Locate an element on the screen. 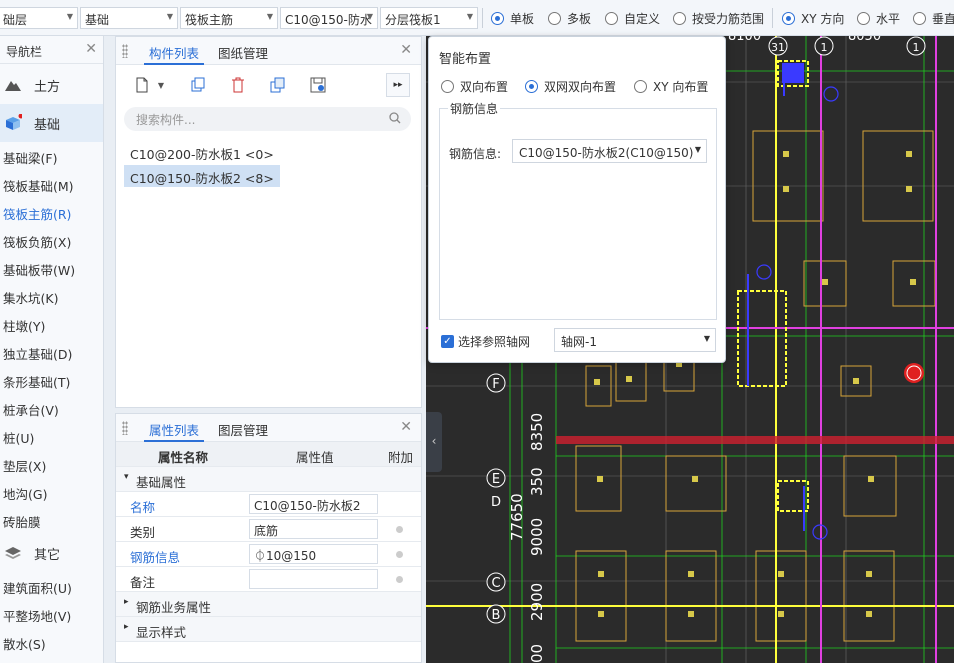  group-rebar-business: ▸ 钢筋业务属性 is located at coordinates (268, 604).